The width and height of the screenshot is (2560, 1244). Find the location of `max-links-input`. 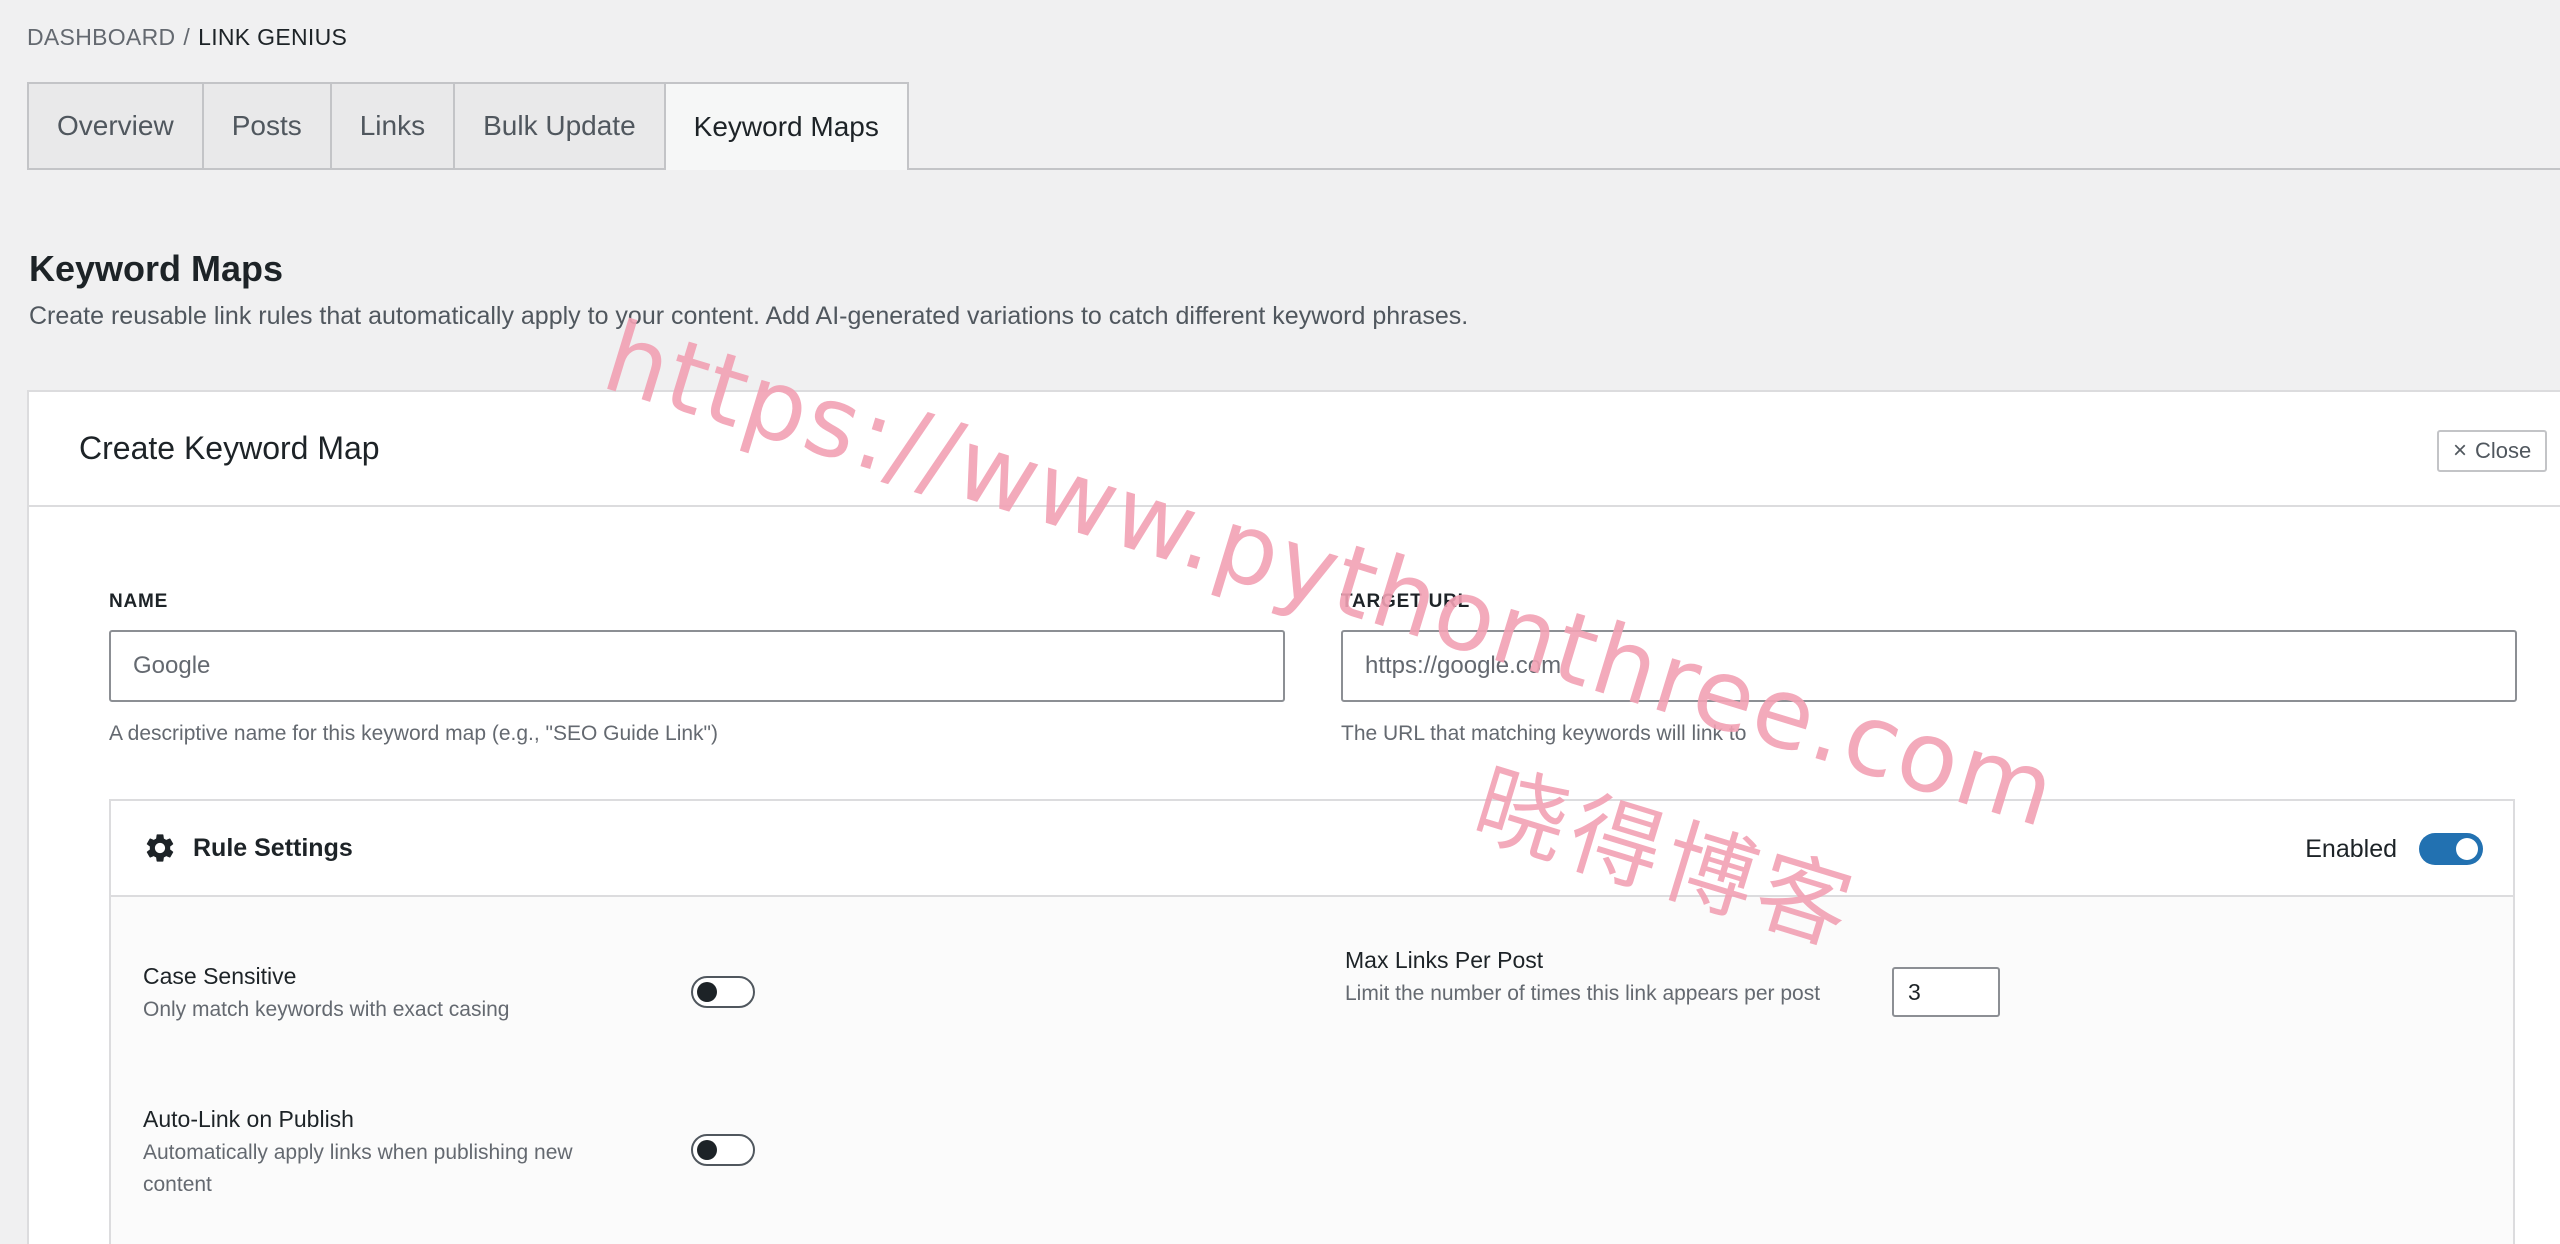

max-links-input is located at coordinates (1946, 992).